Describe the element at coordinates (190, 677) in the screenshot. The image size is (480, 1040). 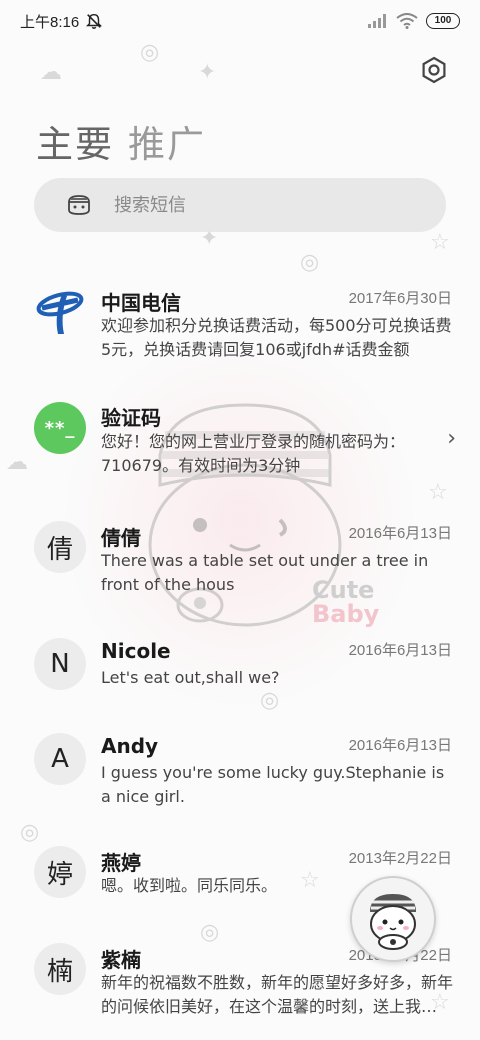
I see `conversation-preview: Let's eat out,shall we?` at that location.